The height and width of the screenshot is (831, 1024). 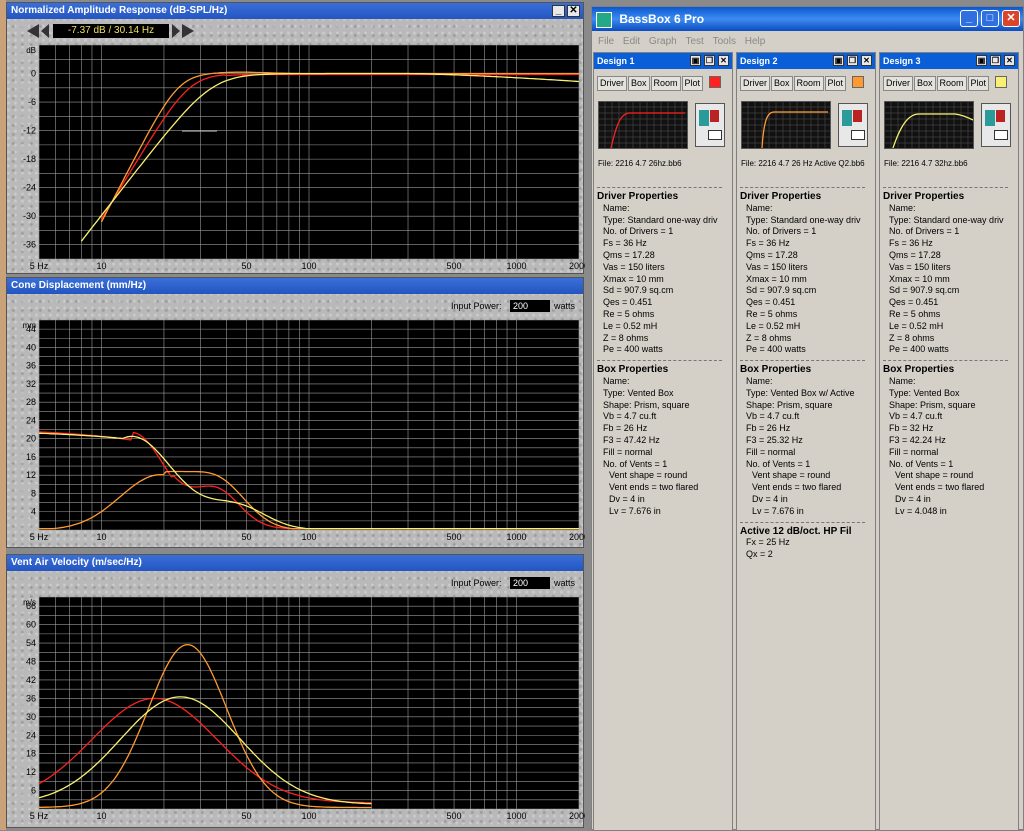 I want to click on design-title: Design 3, so click(x=902, y=61).